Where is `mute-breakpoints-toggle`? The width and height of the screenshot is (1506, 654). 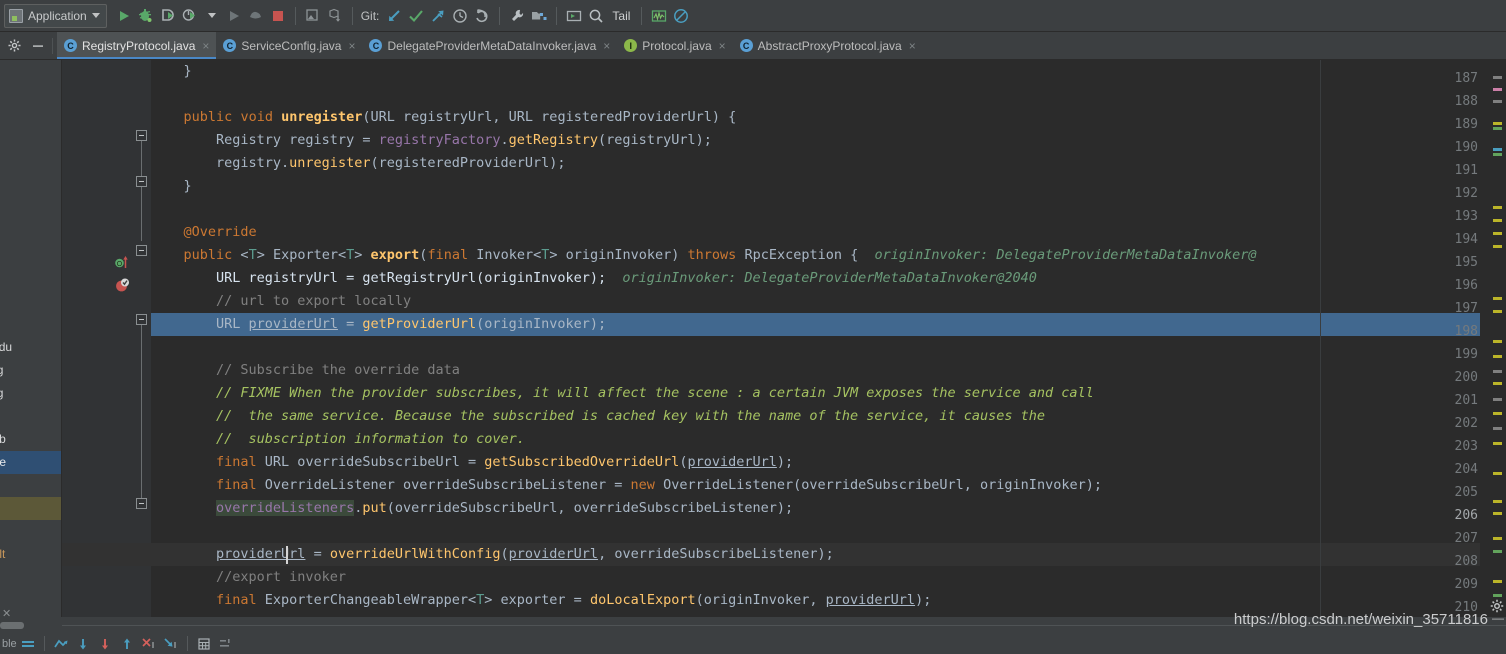
mute-breakpoints-toggle is located at coordinates (28, 644).